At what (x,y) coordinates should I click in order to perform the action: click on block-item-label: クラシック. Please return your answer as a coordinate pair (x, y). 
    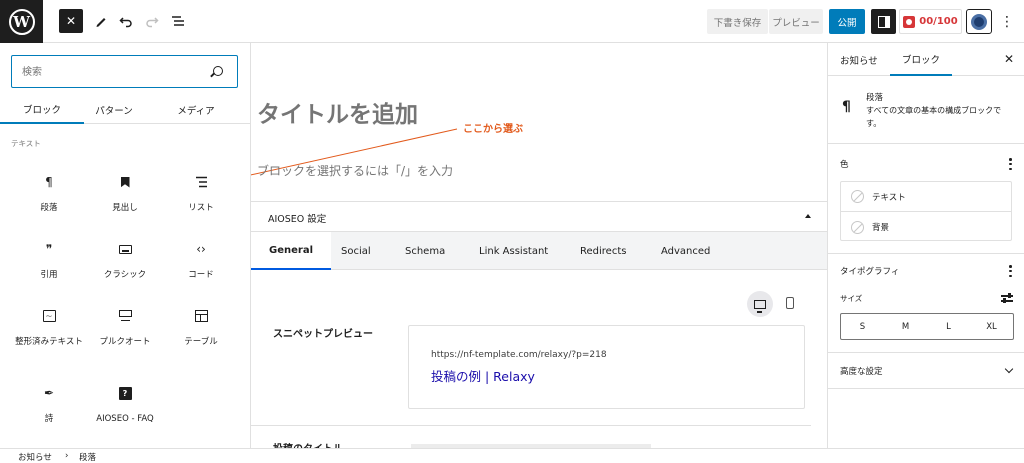
    Looking at the image, I should click on (125, 275).